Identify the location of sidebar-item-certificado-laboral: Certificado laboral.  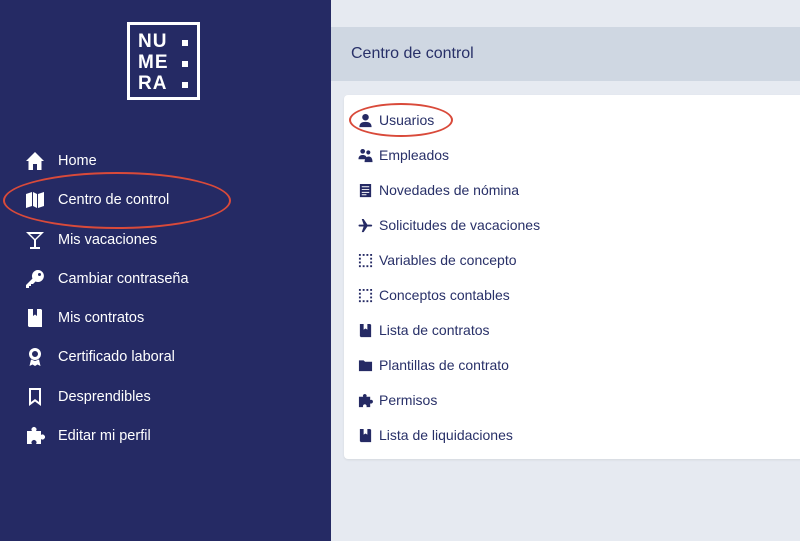
(99, 357).